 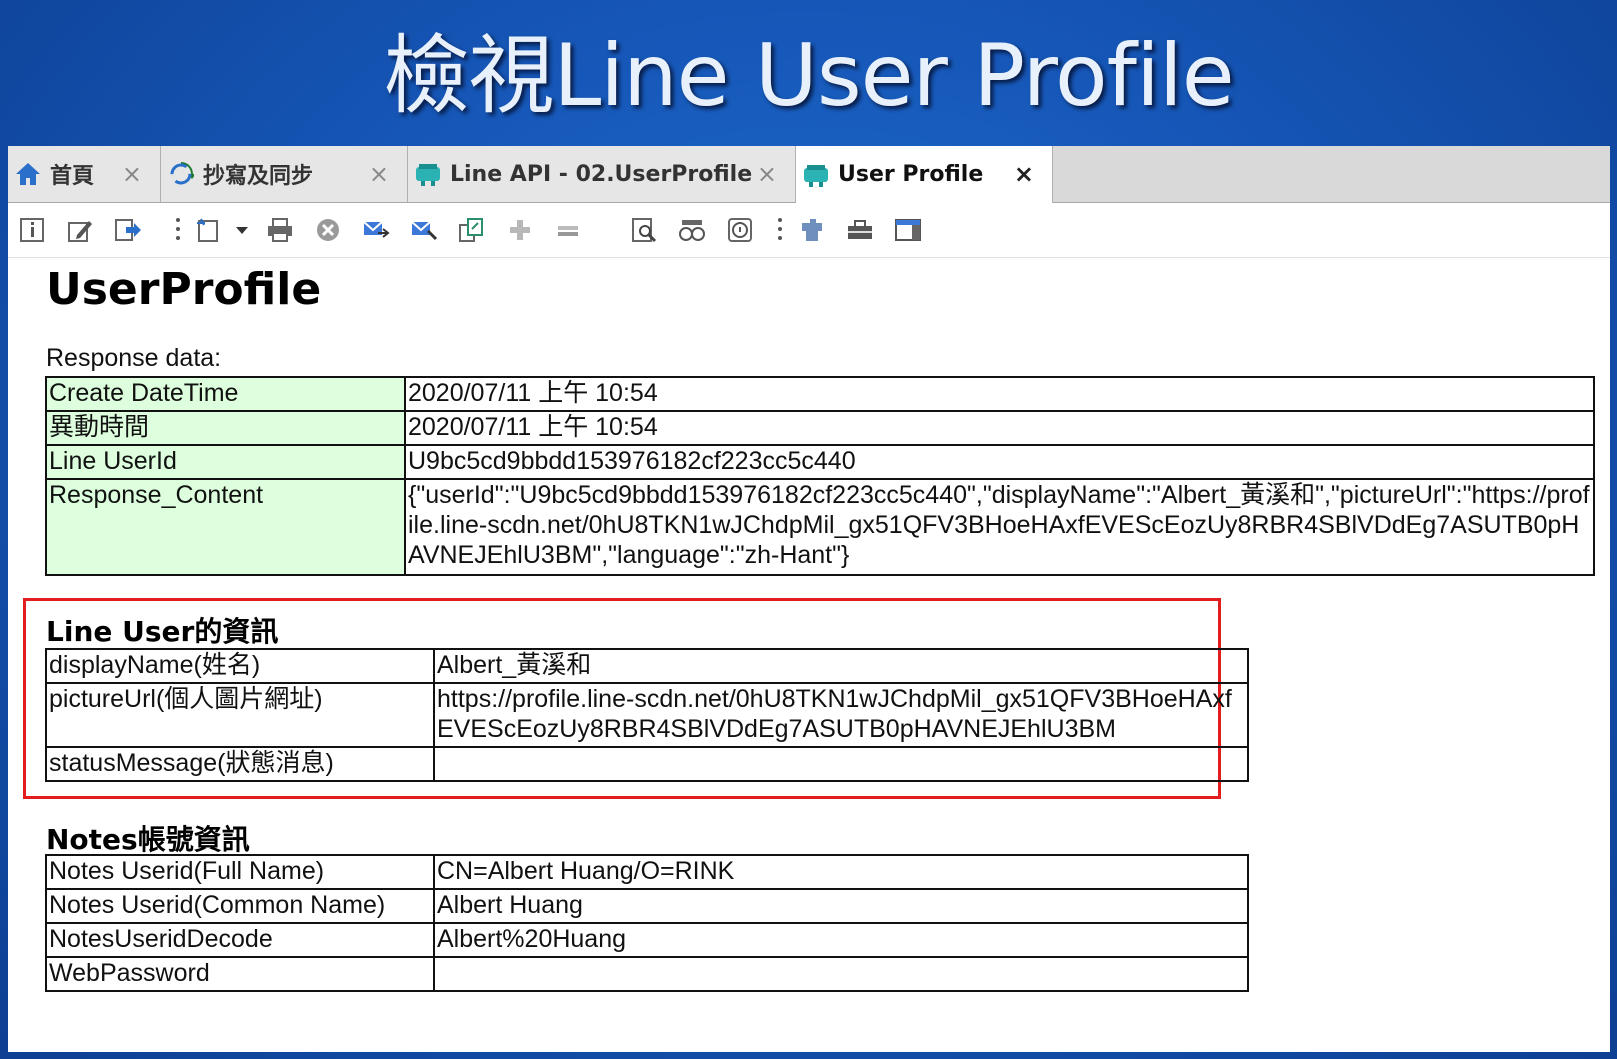 I want to click on field-label: NotesUseridDecode, so click(x=240, y=940).